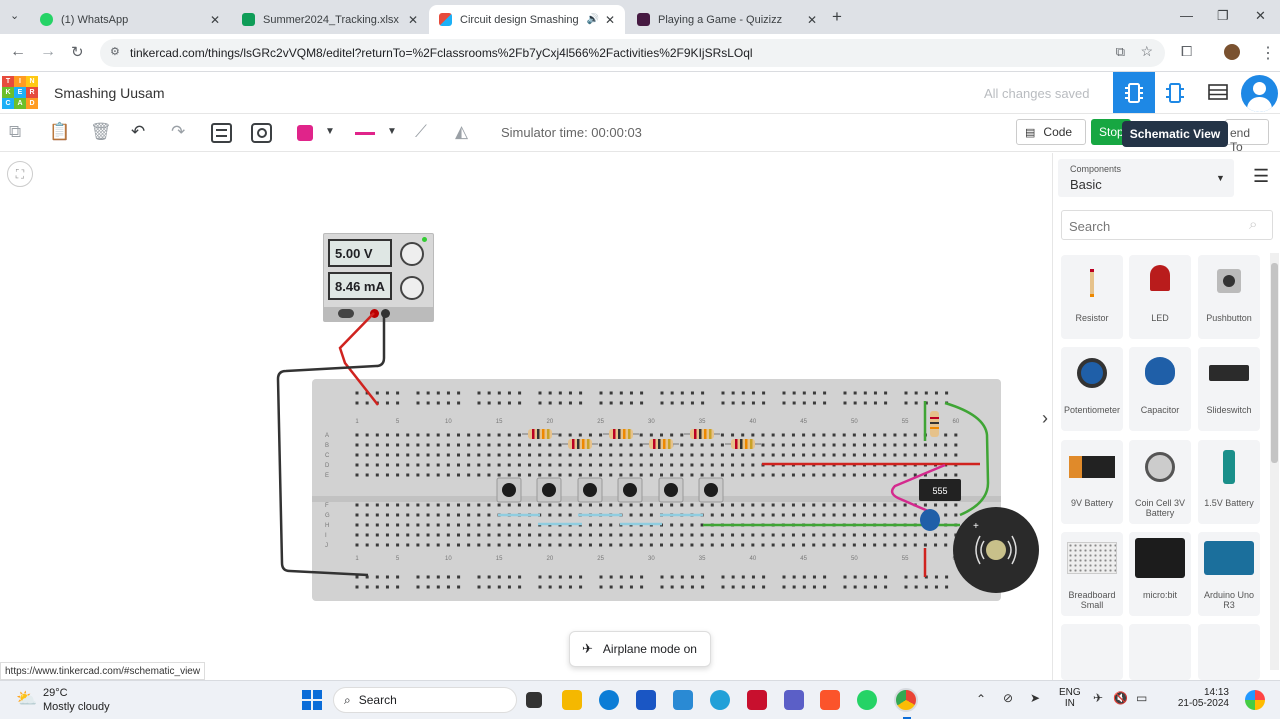 Image resolution: width=1280 pixels, height=719 pixels. Describe the element at coordinates (312, 700) in the screenshot. I see `windows-start-icon` at that location.